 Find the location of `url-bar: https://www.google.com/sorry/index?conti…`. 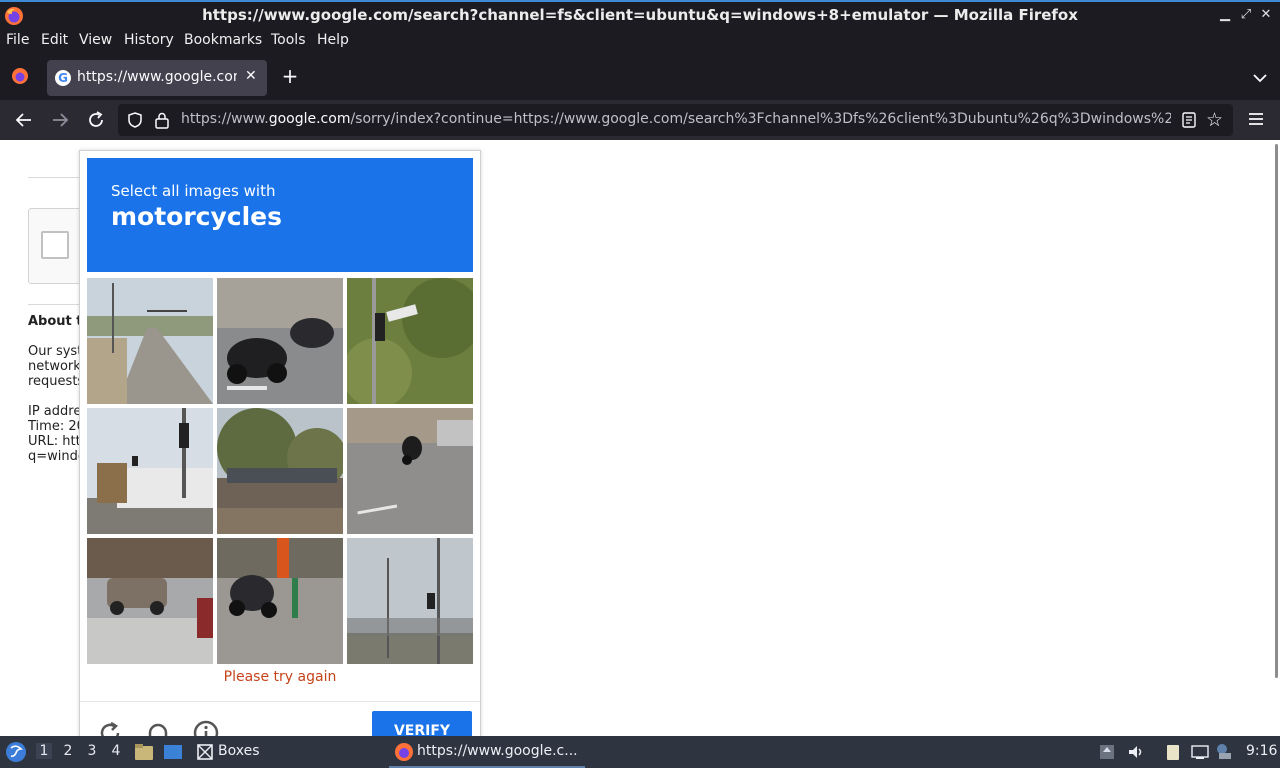

url-bar: https://www.google.com/sorry/index?conti… is located at coordinates (675, 120).